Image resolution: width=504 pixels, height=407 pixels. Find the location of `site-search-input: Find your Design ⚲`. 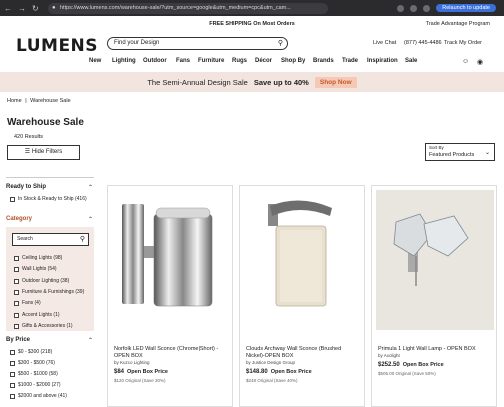

site-search-input: Find your Design ⚲ is located at coordinates (197, 43).